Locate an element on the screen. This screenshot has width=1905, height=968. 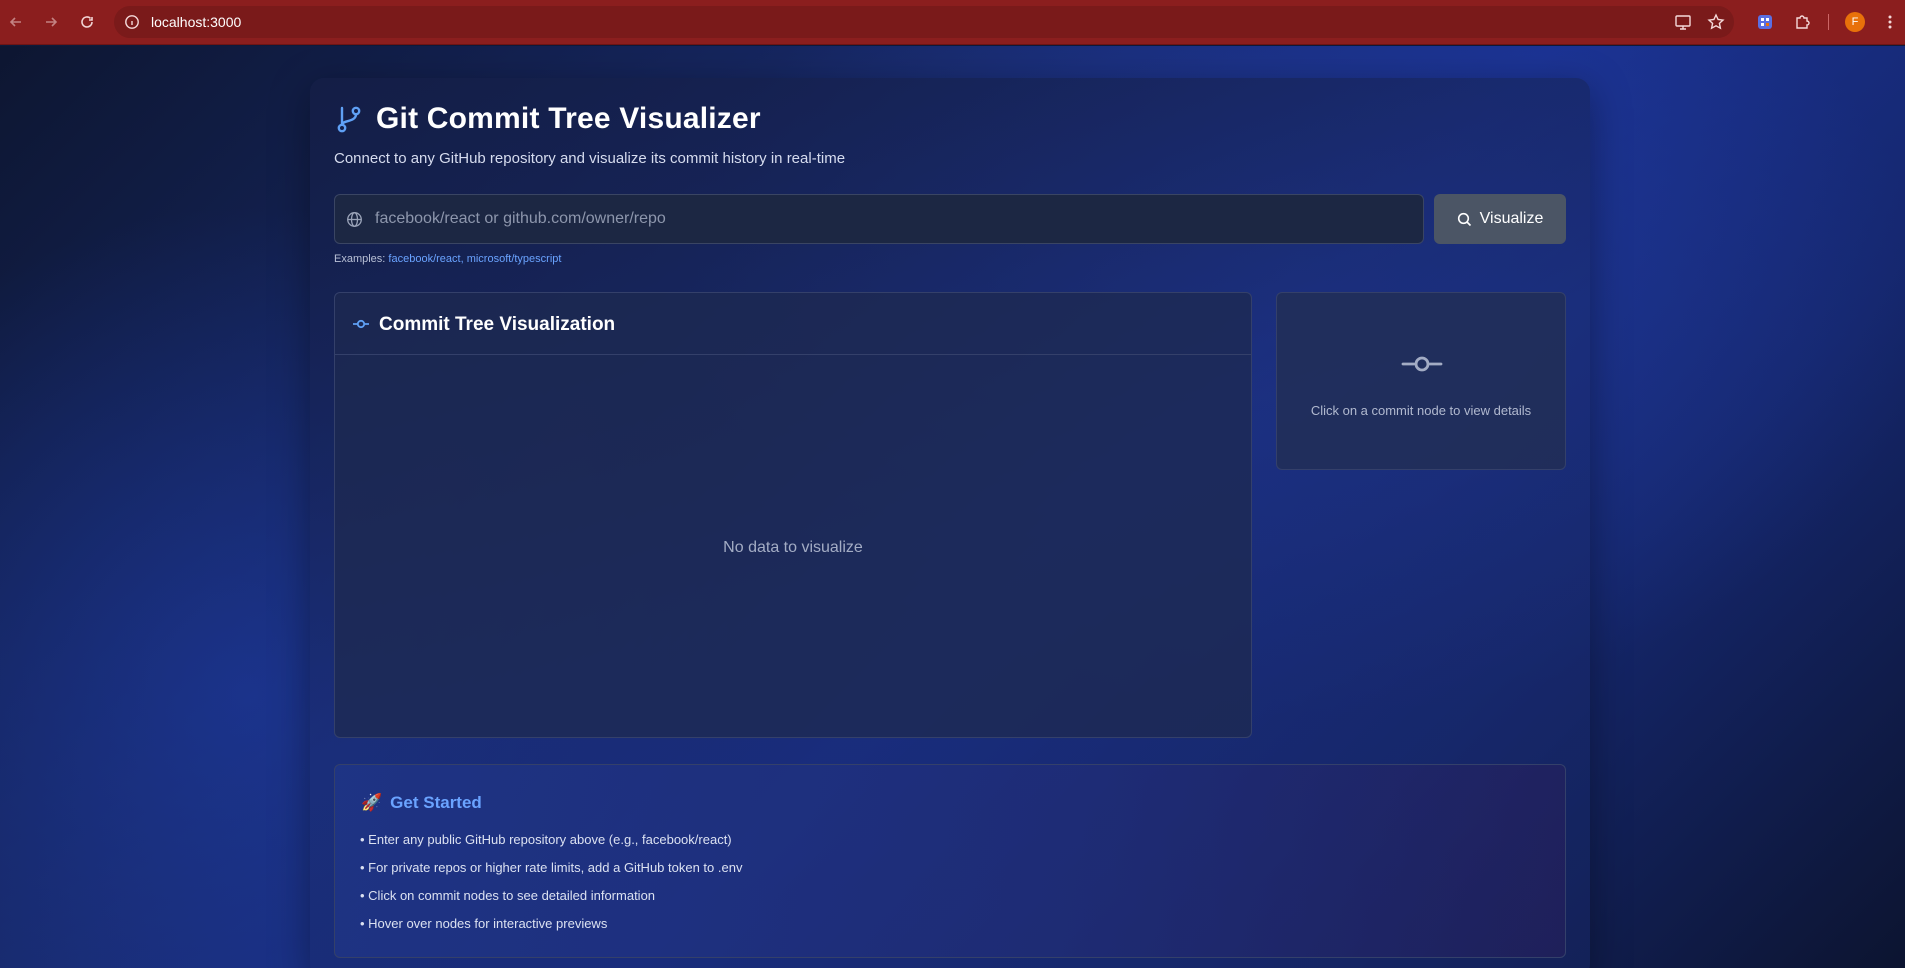
site-info-icon is located at coordinates (132, 22).